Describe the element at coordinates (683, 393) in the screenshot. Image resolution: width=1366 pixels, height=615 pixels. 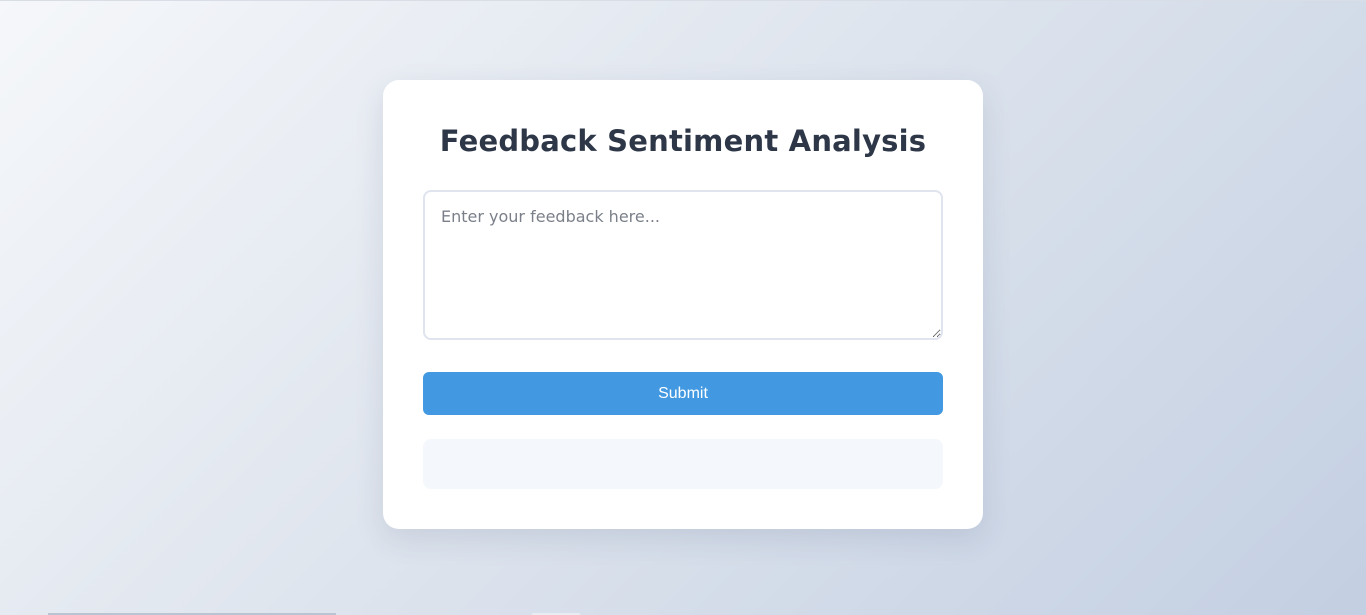
I see `submit-button: Submit` at that location.